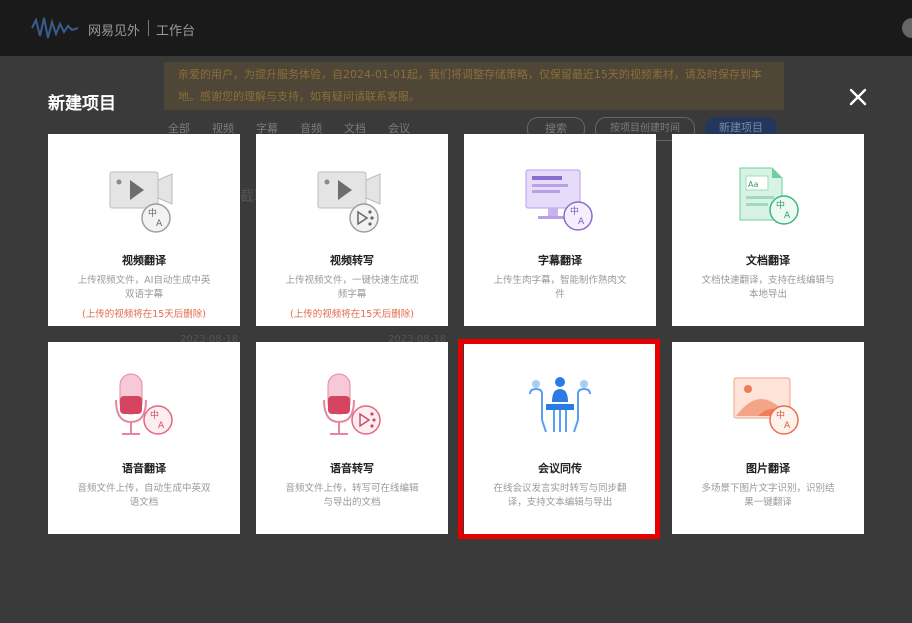 Image resolution: width=912 pixels, height=623 pixels. Describe the element at coordinates (753, 184) in the screenshot. I see `svg-text: Aa` at that location.